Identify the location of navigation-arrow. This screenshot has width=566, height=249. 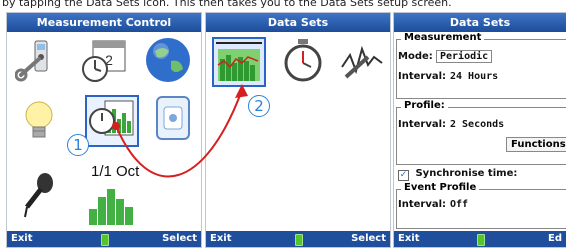
(180, 131).